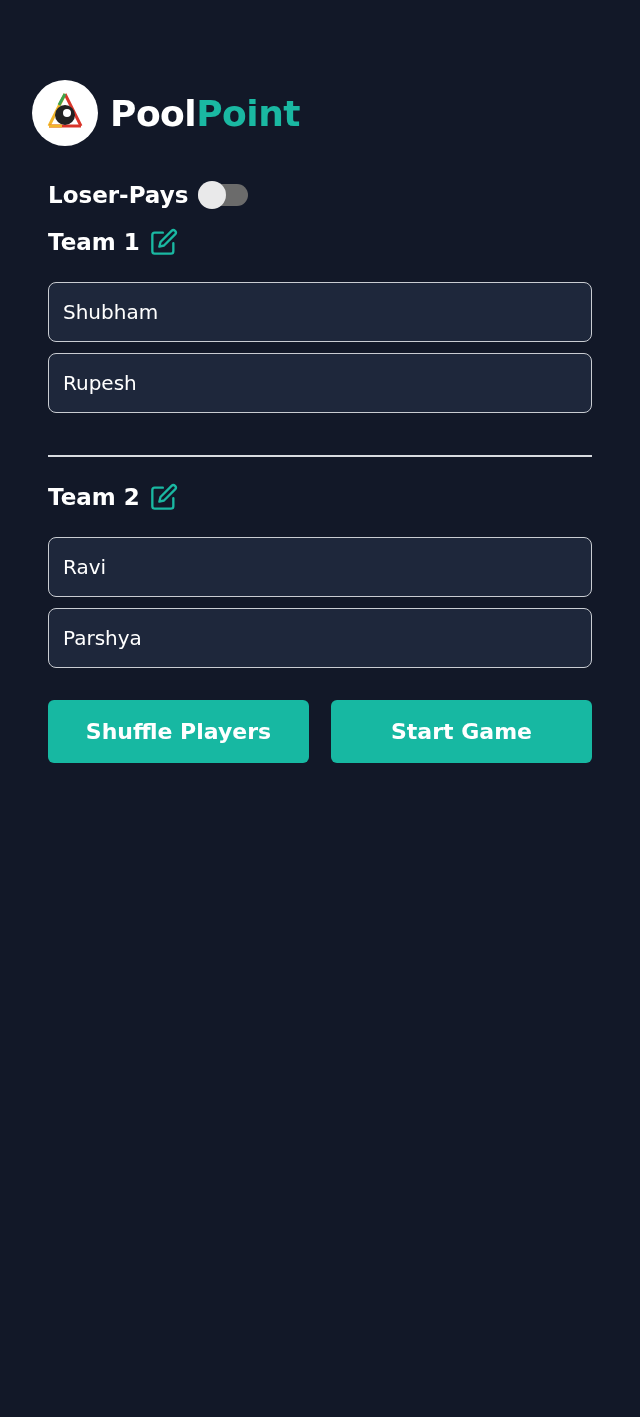 The image size is (640, 1417). Describe the element at coordinates (320, 383) in the screenshot. I see `player-field: Rupesh` at that location.